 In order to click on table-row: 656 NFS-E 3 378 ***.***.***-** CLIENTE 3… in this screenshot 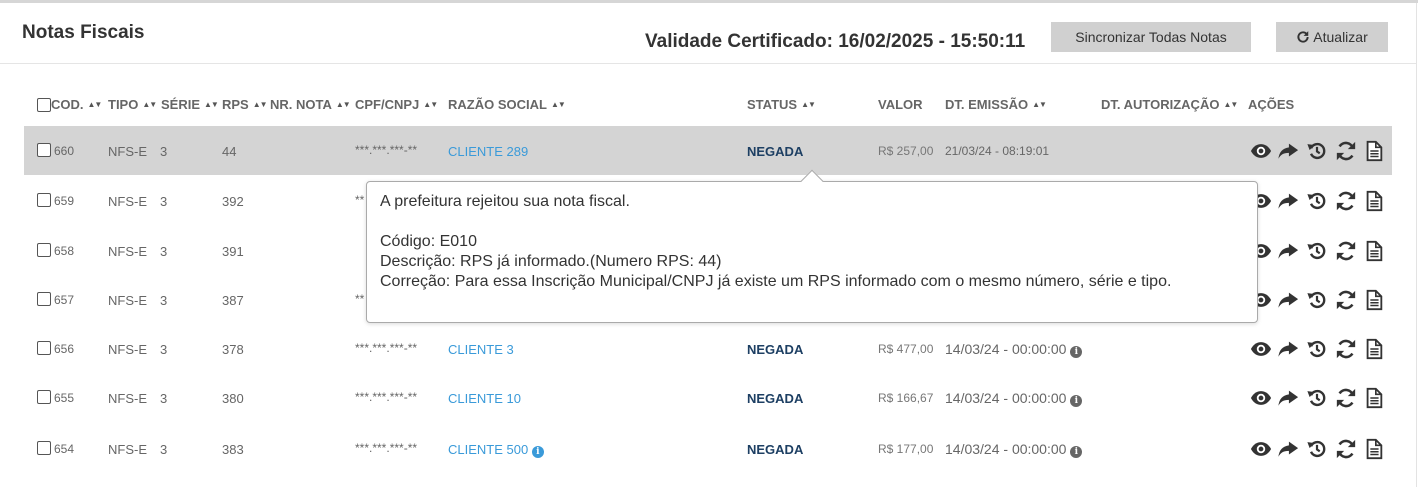, I will do `click(708, 348)`.